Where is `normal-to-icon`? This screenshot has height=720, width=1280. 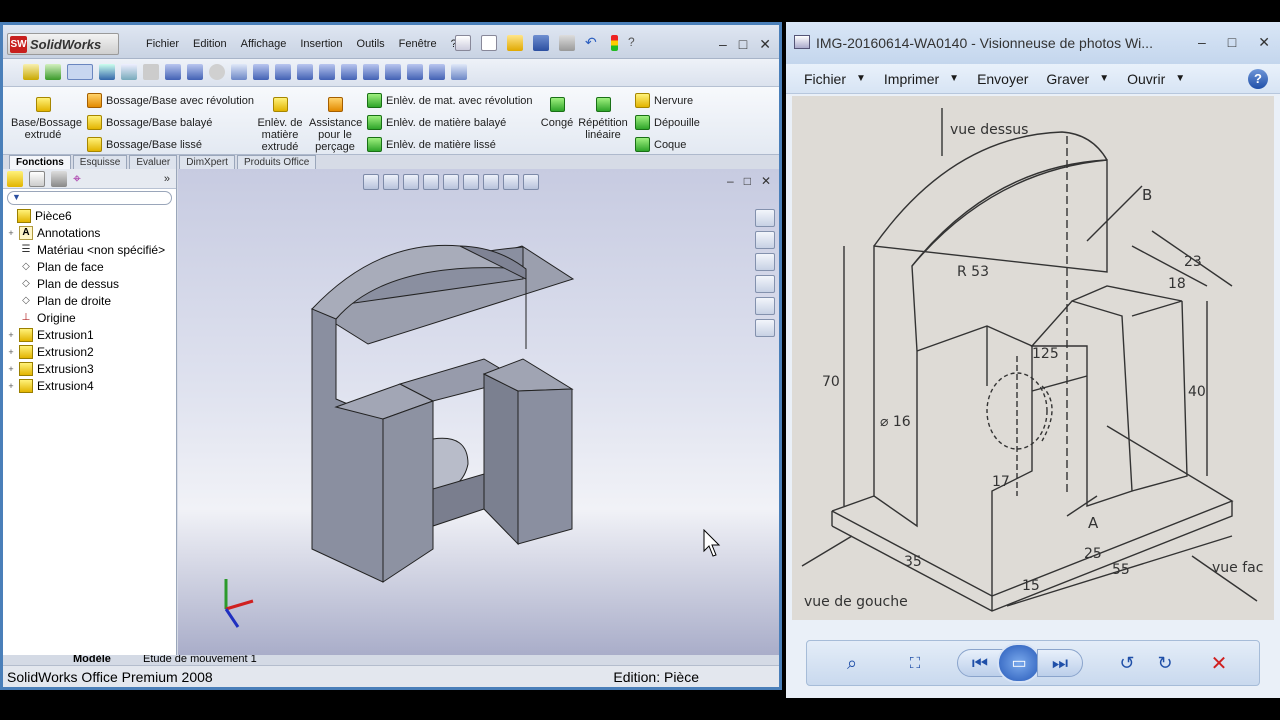
normal-to-icon is located at coordinates (459, 72).